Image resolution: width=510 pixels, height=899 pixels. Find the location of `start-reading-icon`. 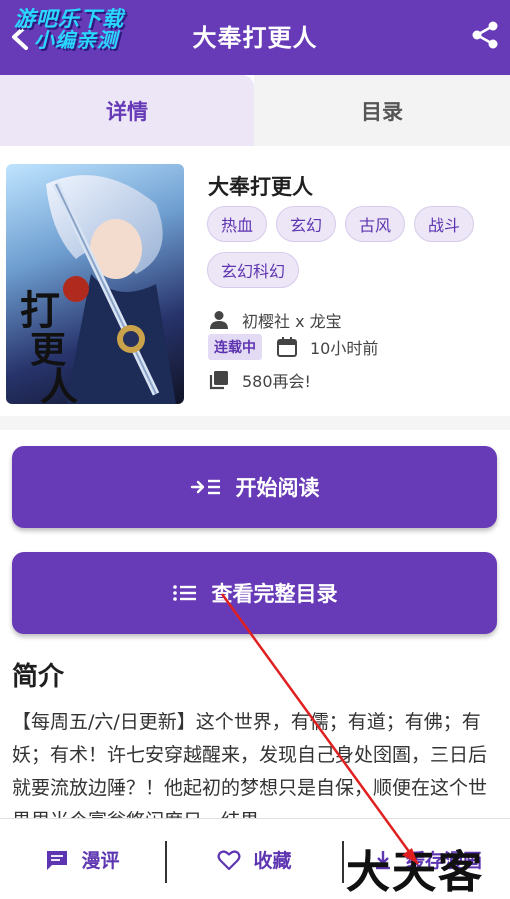

start-reading-icon is located at coordinates (205, 487).